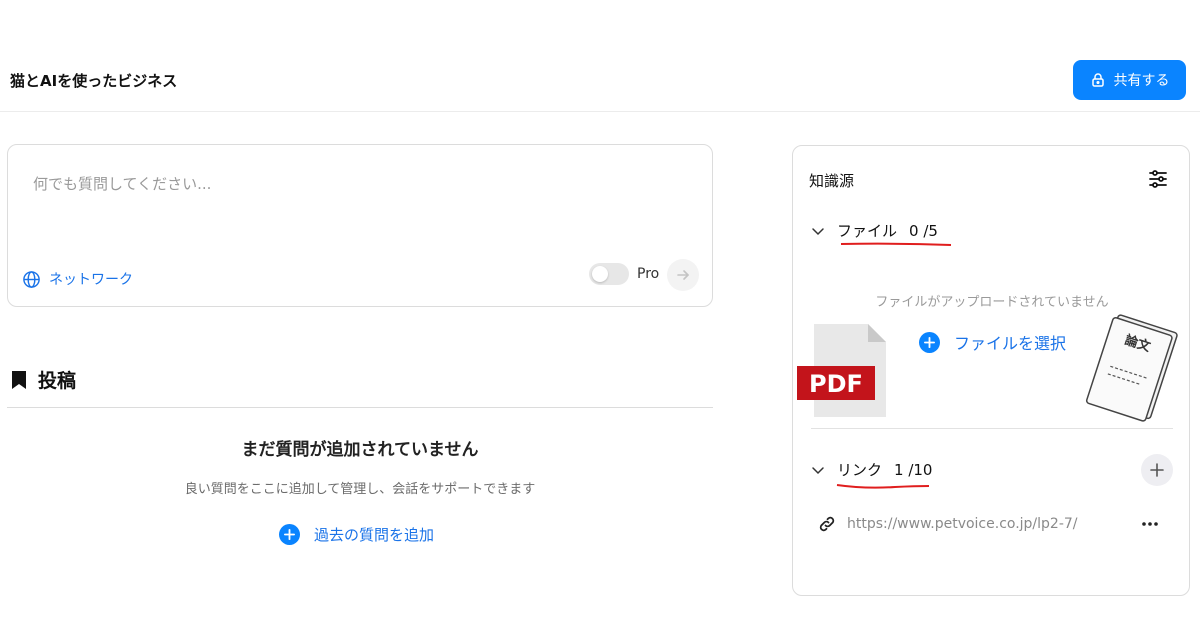 This screenshot has width=1200, height=638. I want to click on add-link-button, so click(1157, 470).